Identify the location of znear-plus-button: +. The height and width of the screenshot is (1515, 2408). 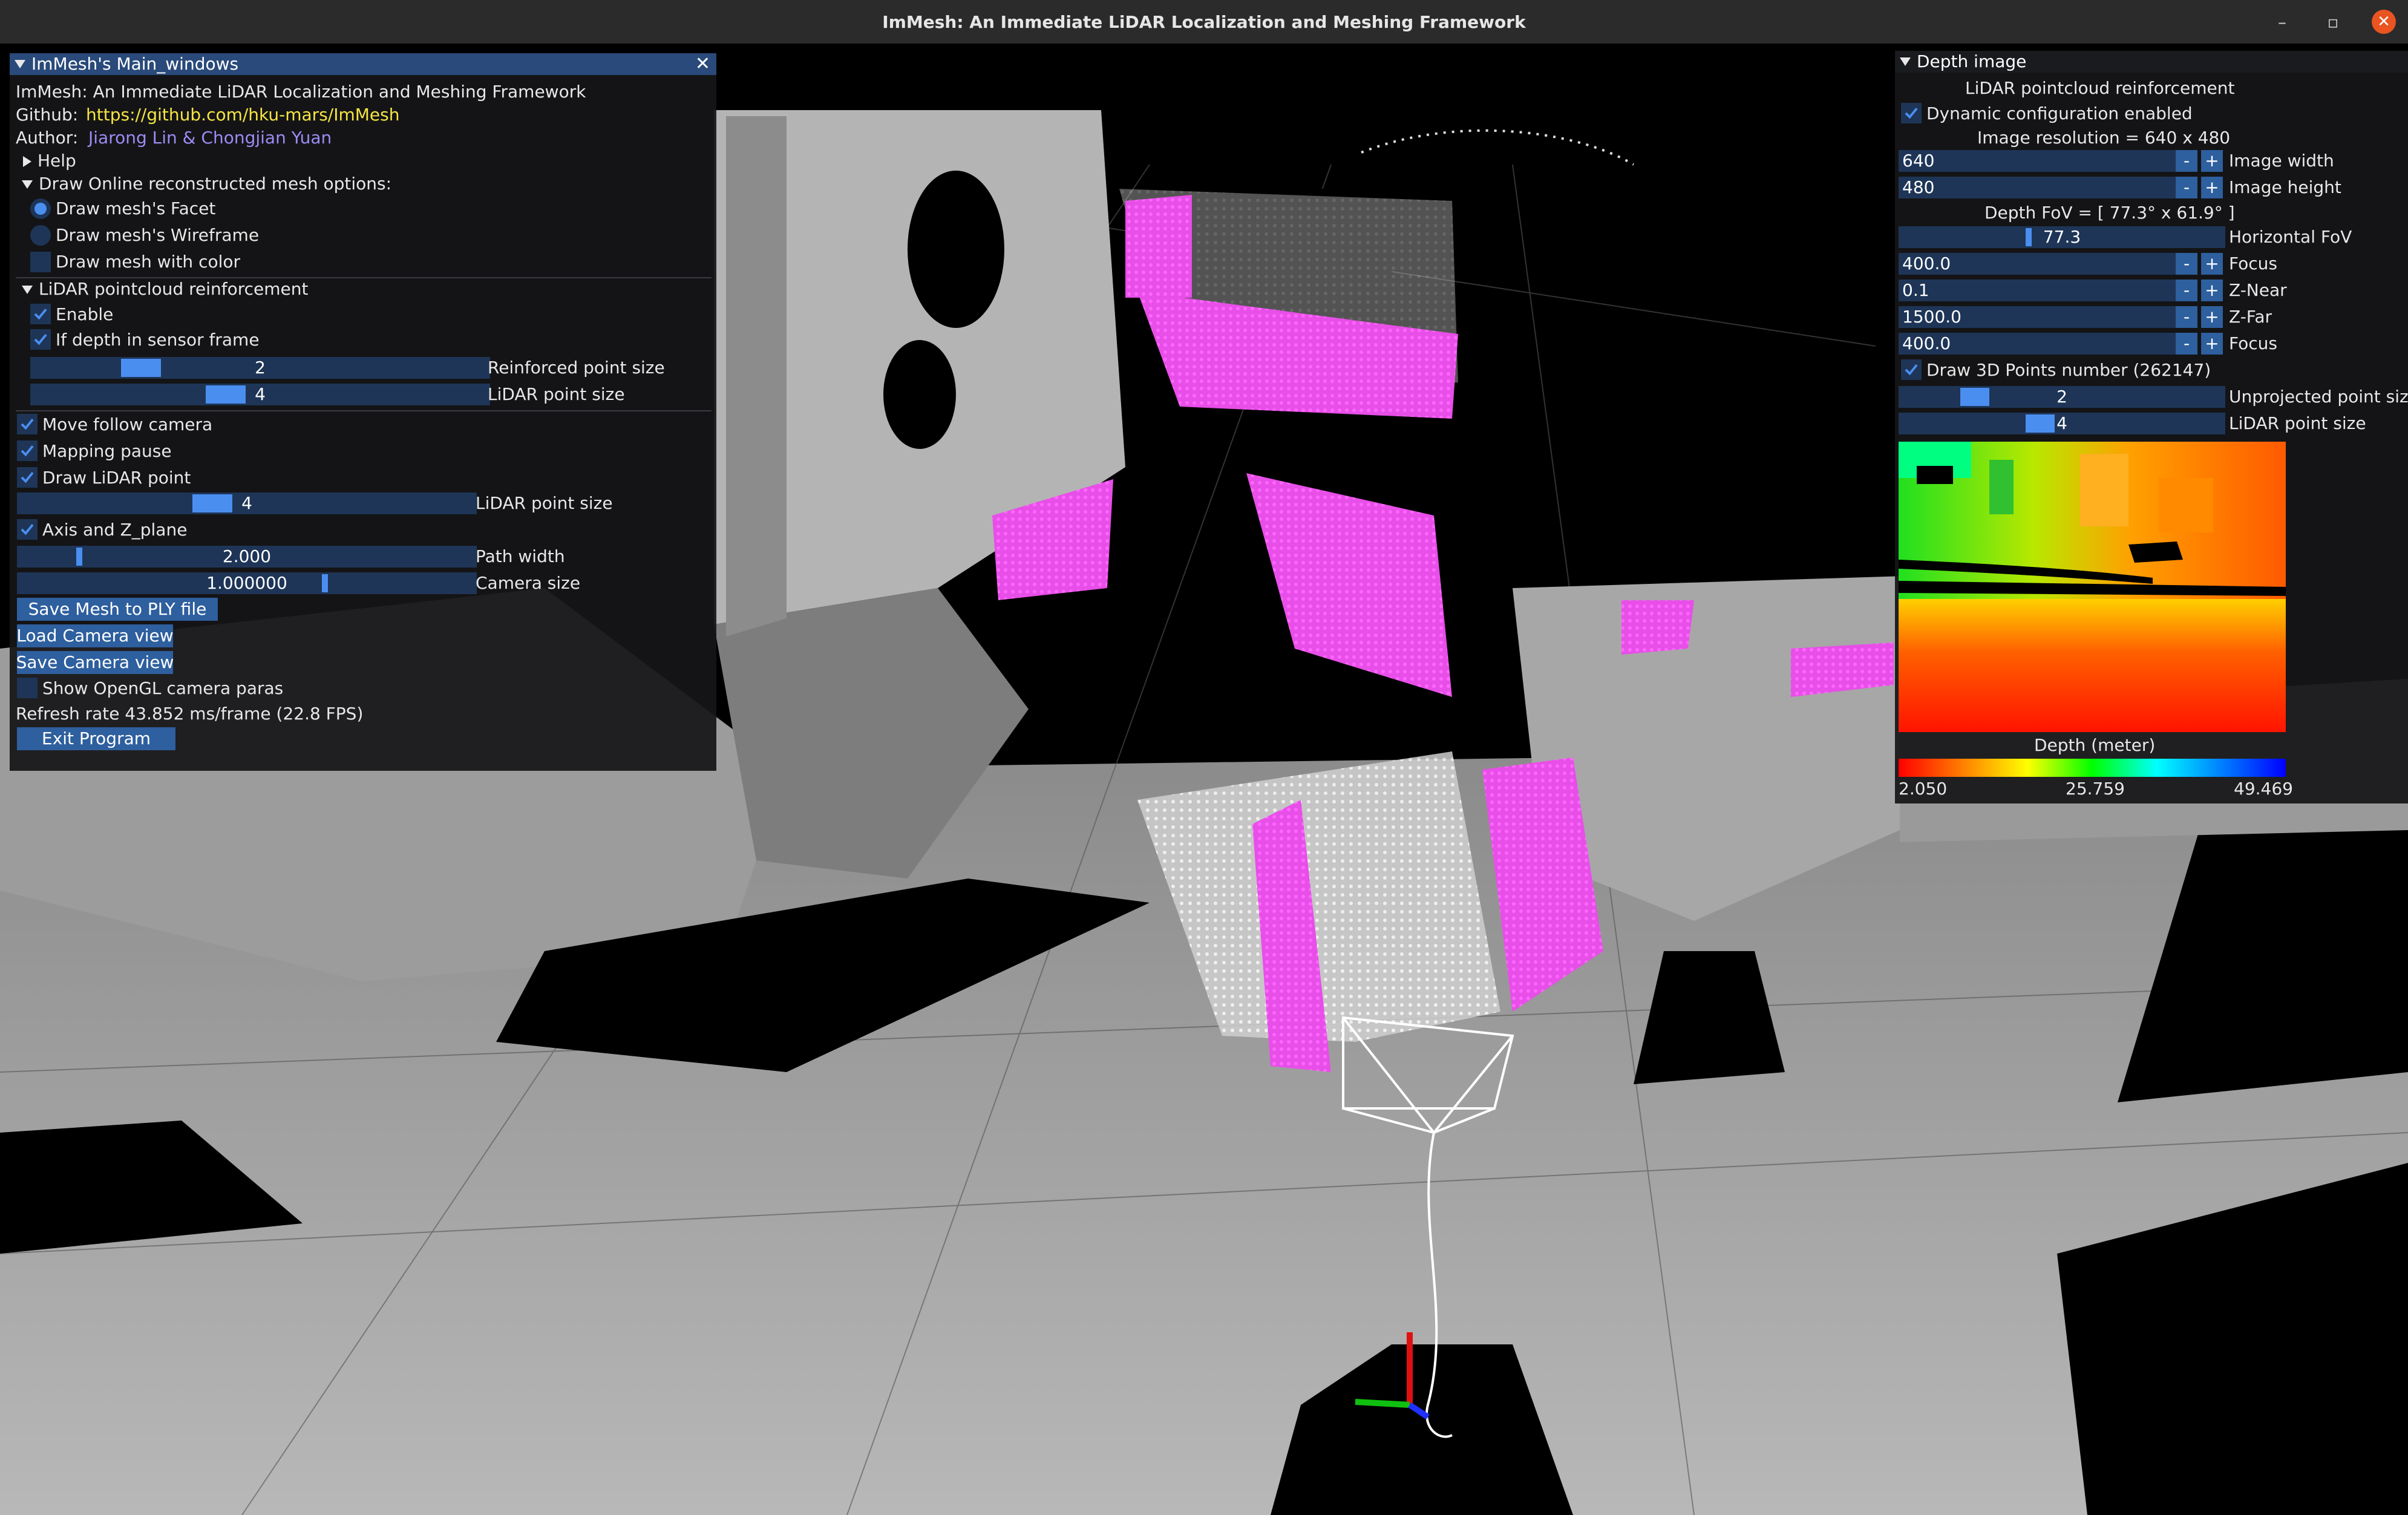
(2212, 290).